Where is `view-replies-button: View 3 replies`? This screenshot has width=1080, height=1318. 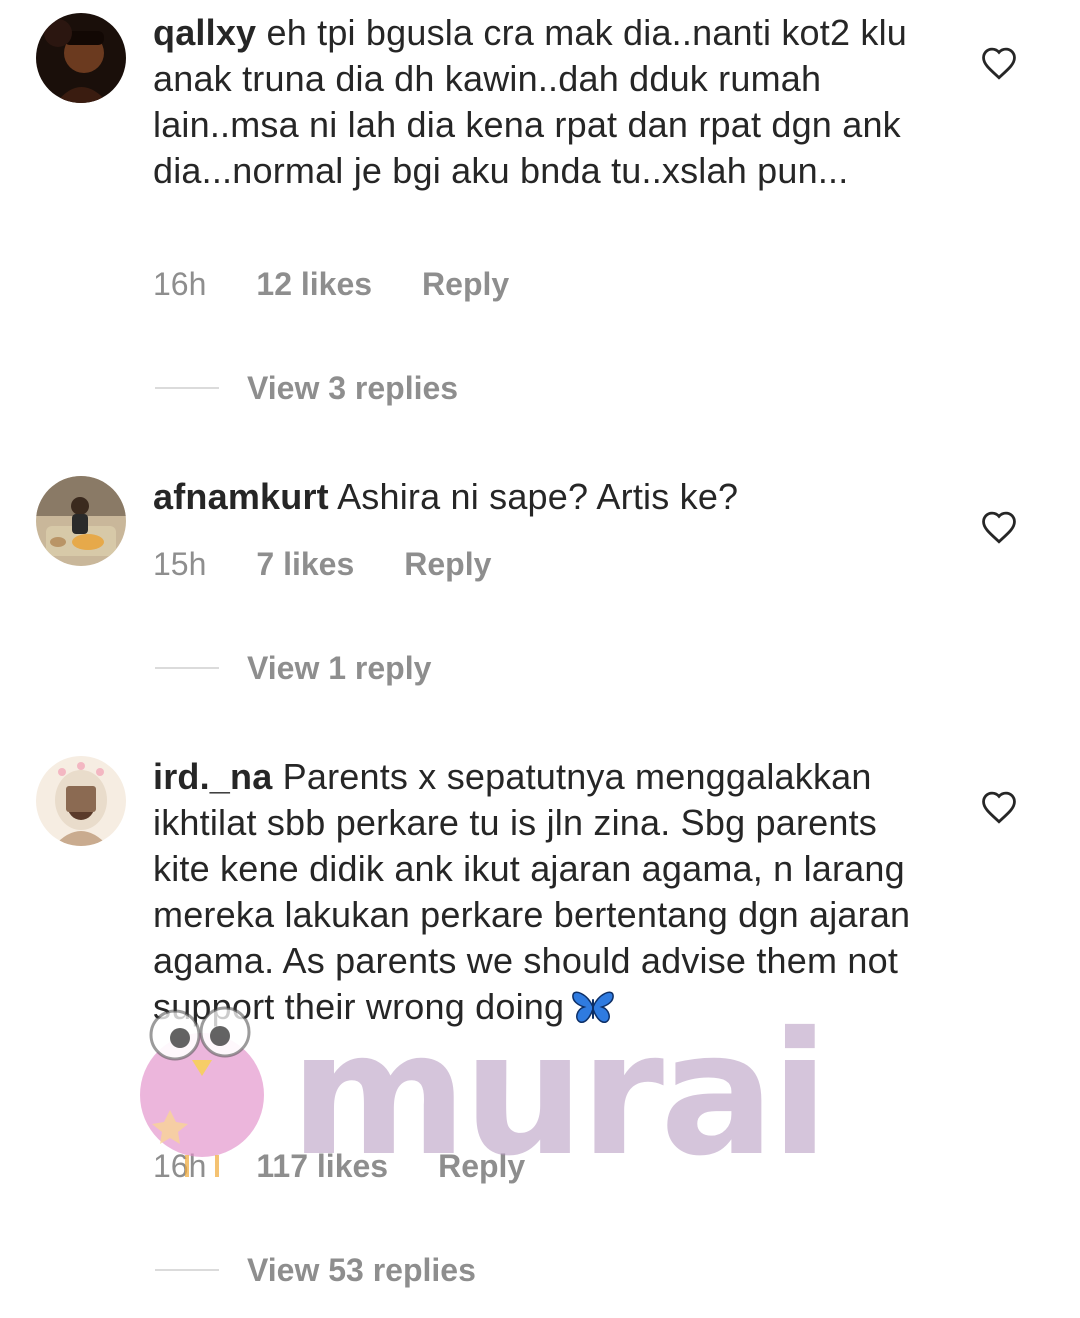
view-replies-button: View 3 replies is located at coordinates (306, 388).